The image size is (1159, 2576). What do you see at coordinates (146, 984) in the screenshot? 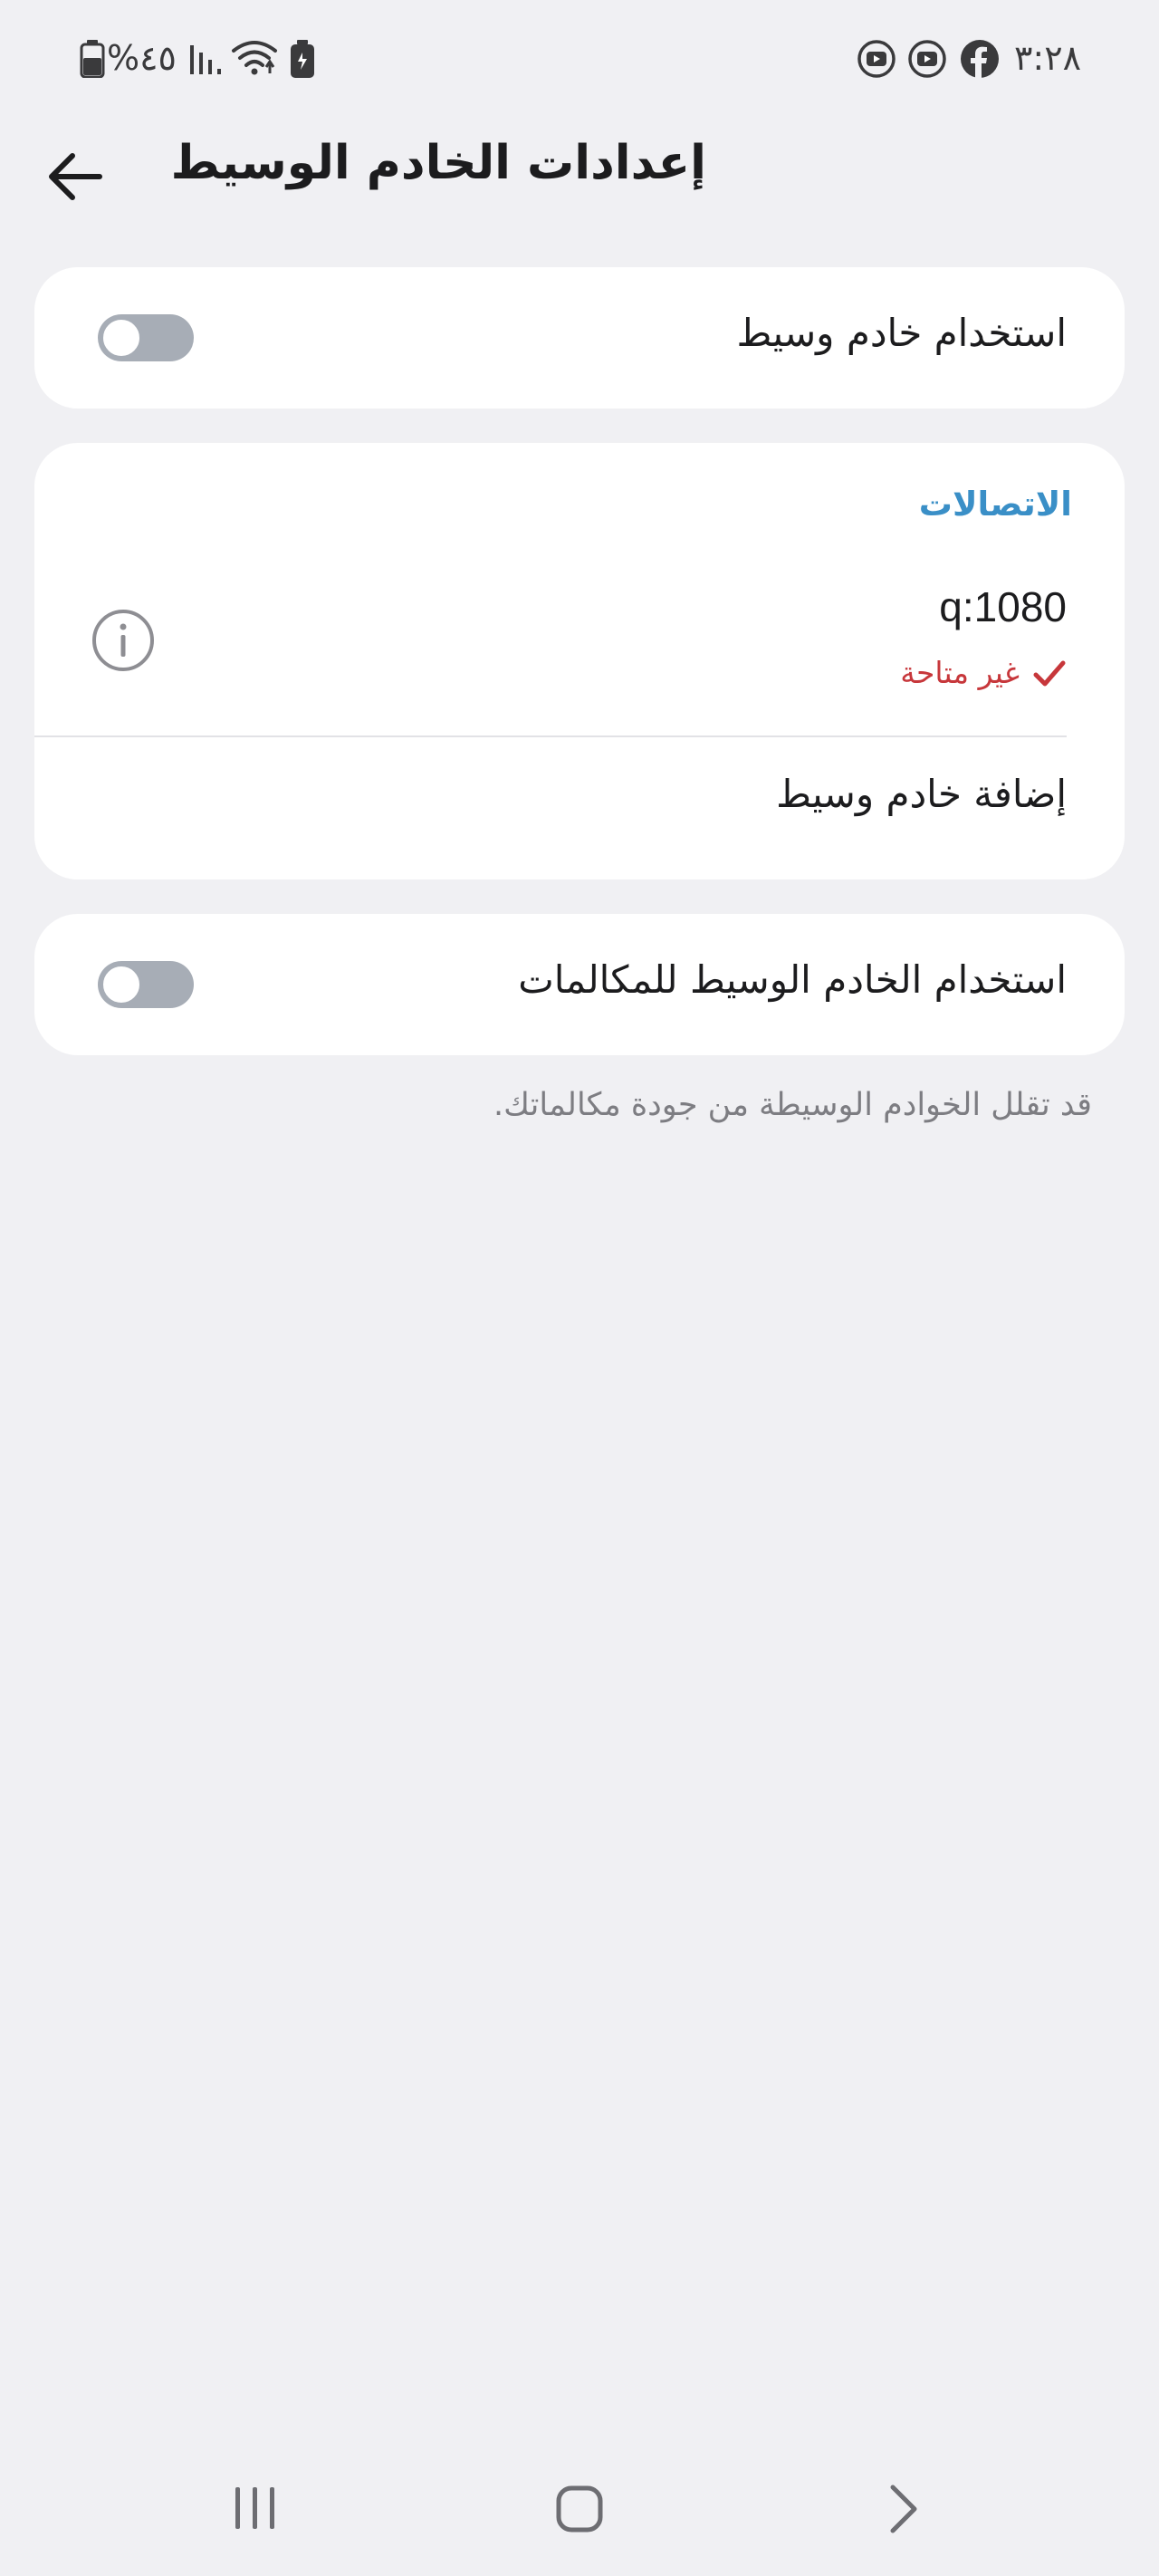
I see `use-proxy-calls-toggle` at bounding box center [146, 984].